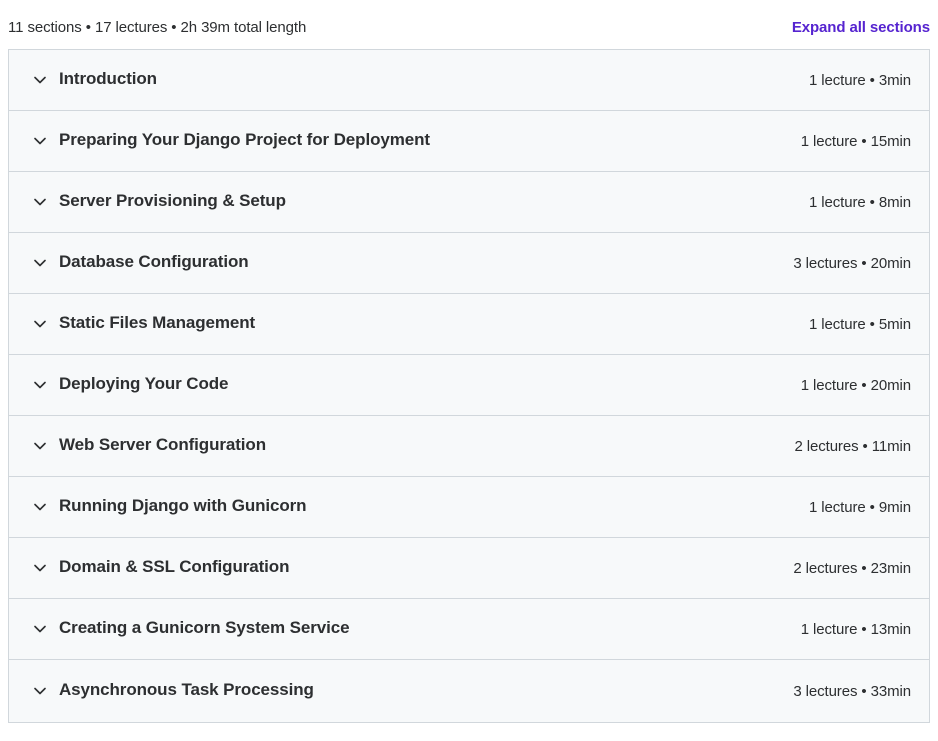 This screenshot has width=938, height=741. I want to click on section-title: Domain & SSL Configuration, so click(174, 566).